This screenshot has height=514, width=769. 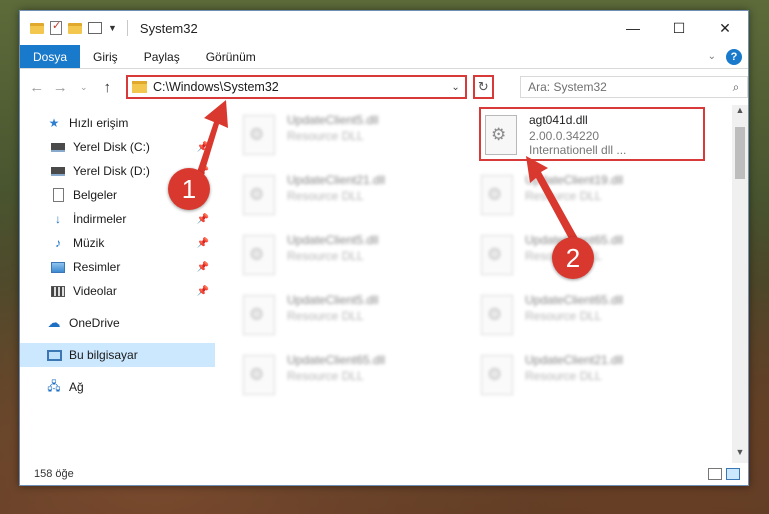 I want to click on sidebar-item-label: Ağ, so click(x=76, y=387).